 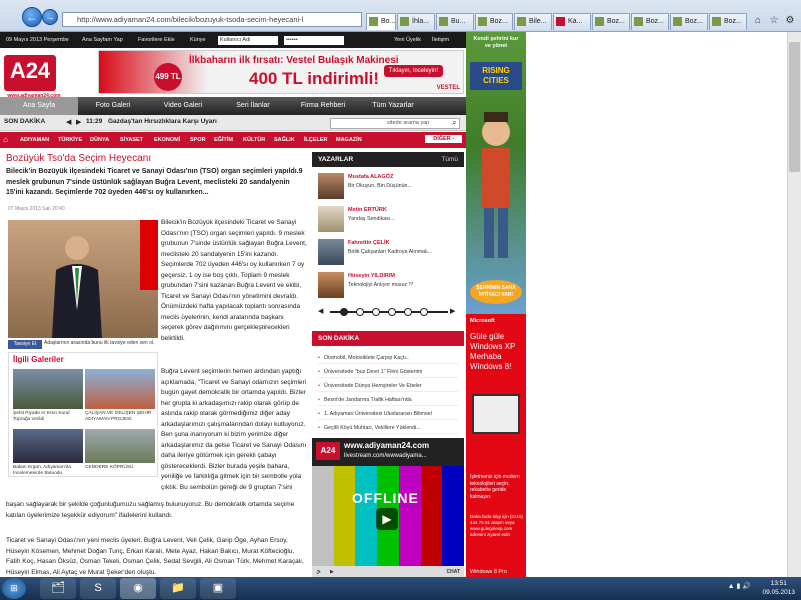 What do you see at coordinates (102, 40) in the screenshot?
I see `homepage-link: Ana Sayfam Yap` at bounding box center [102, 40].